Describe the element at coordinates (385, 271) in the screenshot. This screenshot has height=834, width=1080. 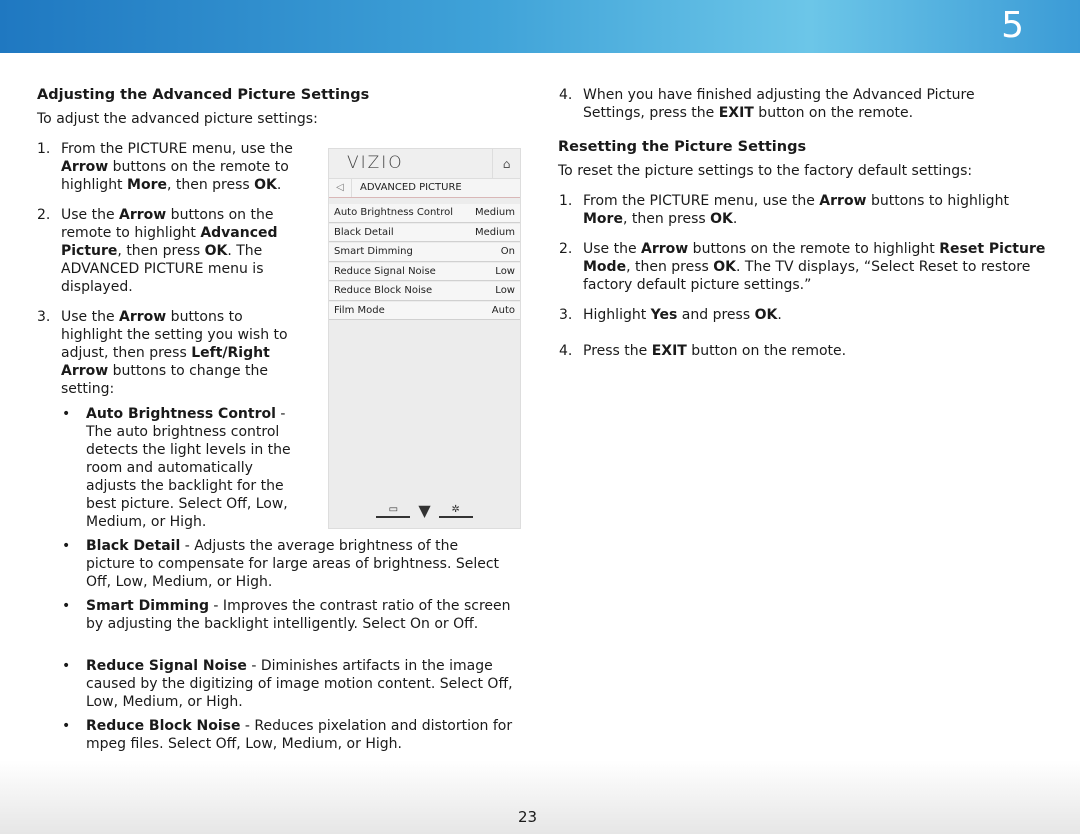
I see `menu-row-label: Reduce Signal Noise` at that location.